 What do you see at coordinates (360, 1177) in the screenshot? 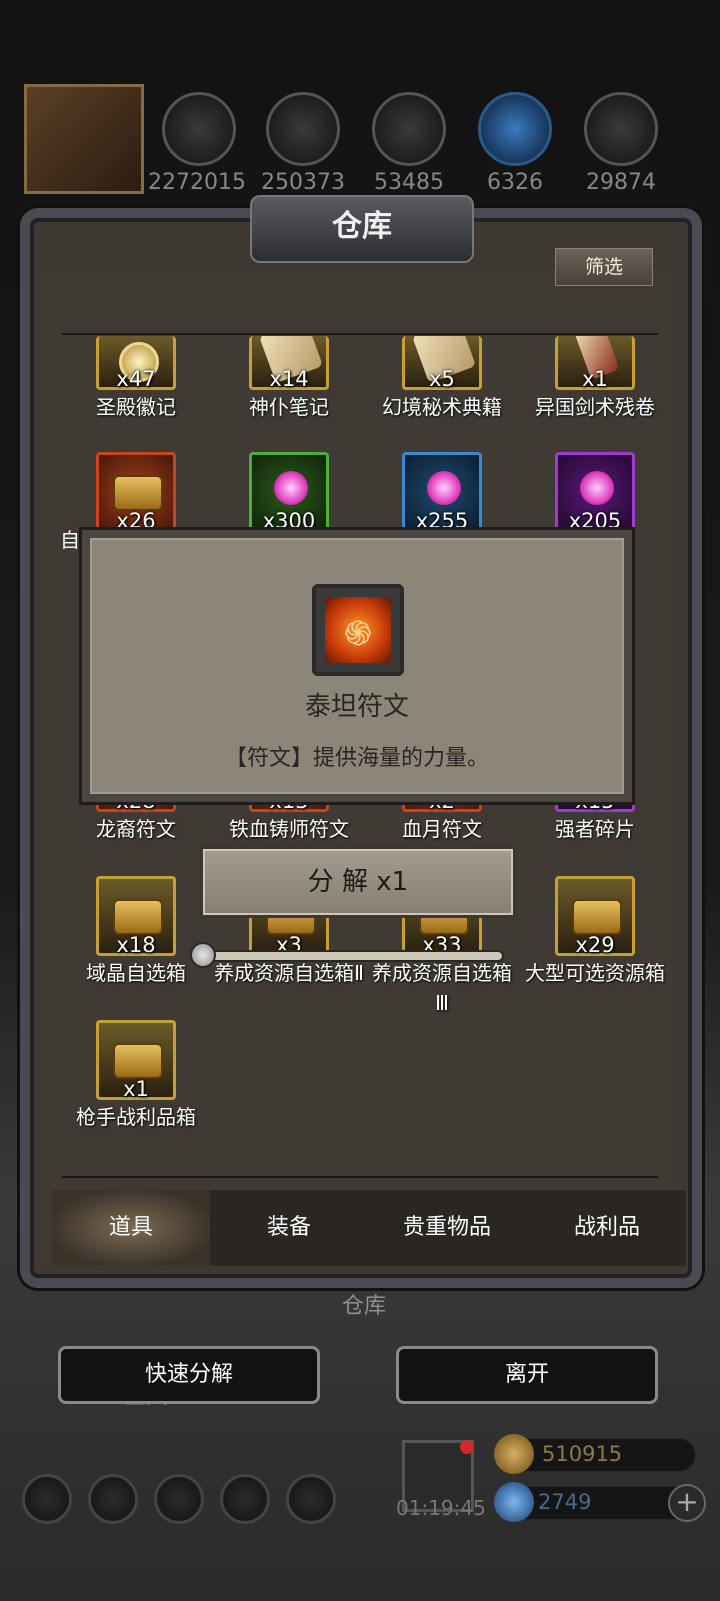
I see `divider-bottom` at bounding box center [360, 1177].